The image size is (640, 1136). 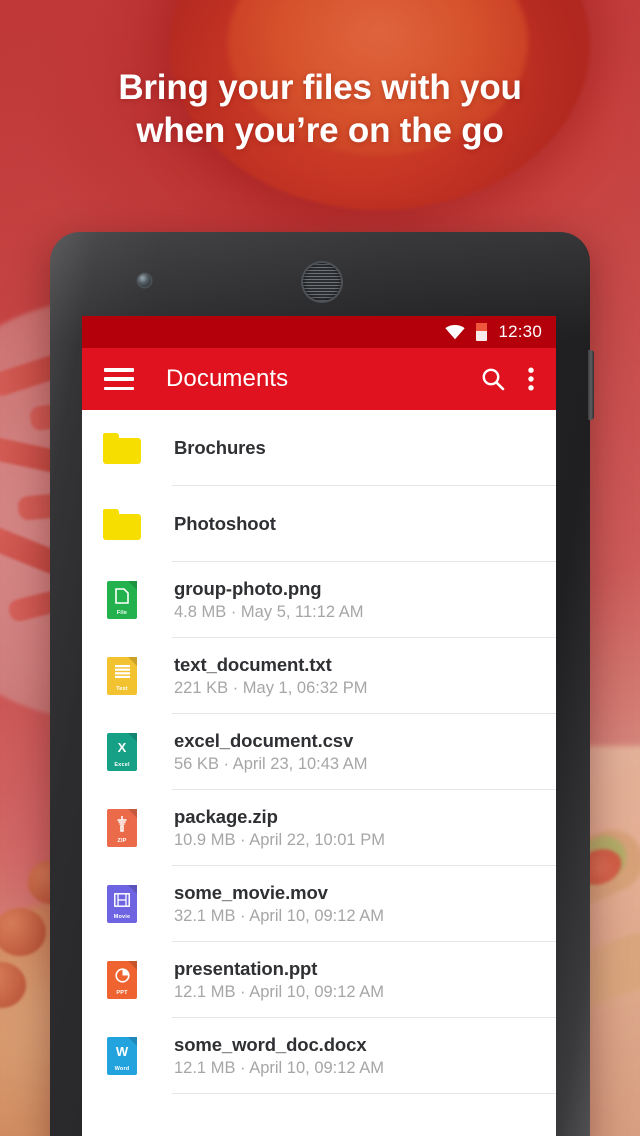 I want to click on row-title: excel_document.csv, so click(x=264, y=740).